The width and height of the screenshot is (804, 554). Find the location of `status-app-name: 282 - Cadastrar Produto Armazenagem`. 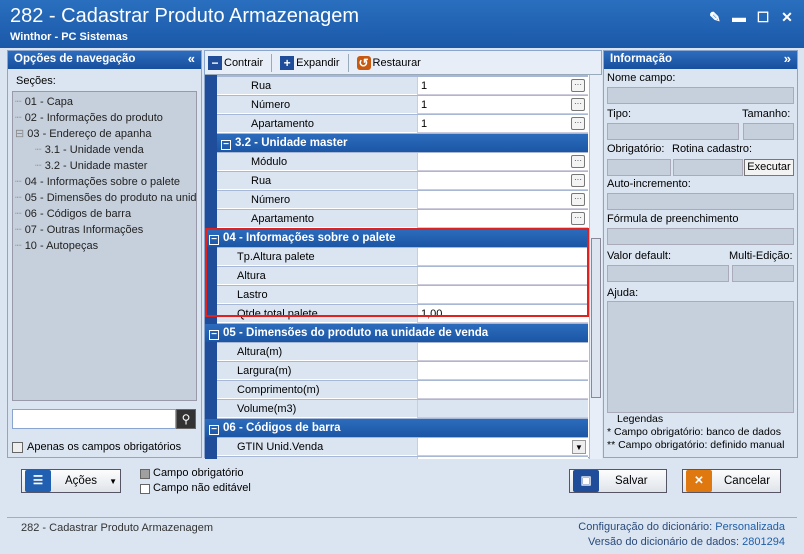

status-app-name: 282 - Cadastrar Produto Armazenagem is located at coordinates (117, 528).